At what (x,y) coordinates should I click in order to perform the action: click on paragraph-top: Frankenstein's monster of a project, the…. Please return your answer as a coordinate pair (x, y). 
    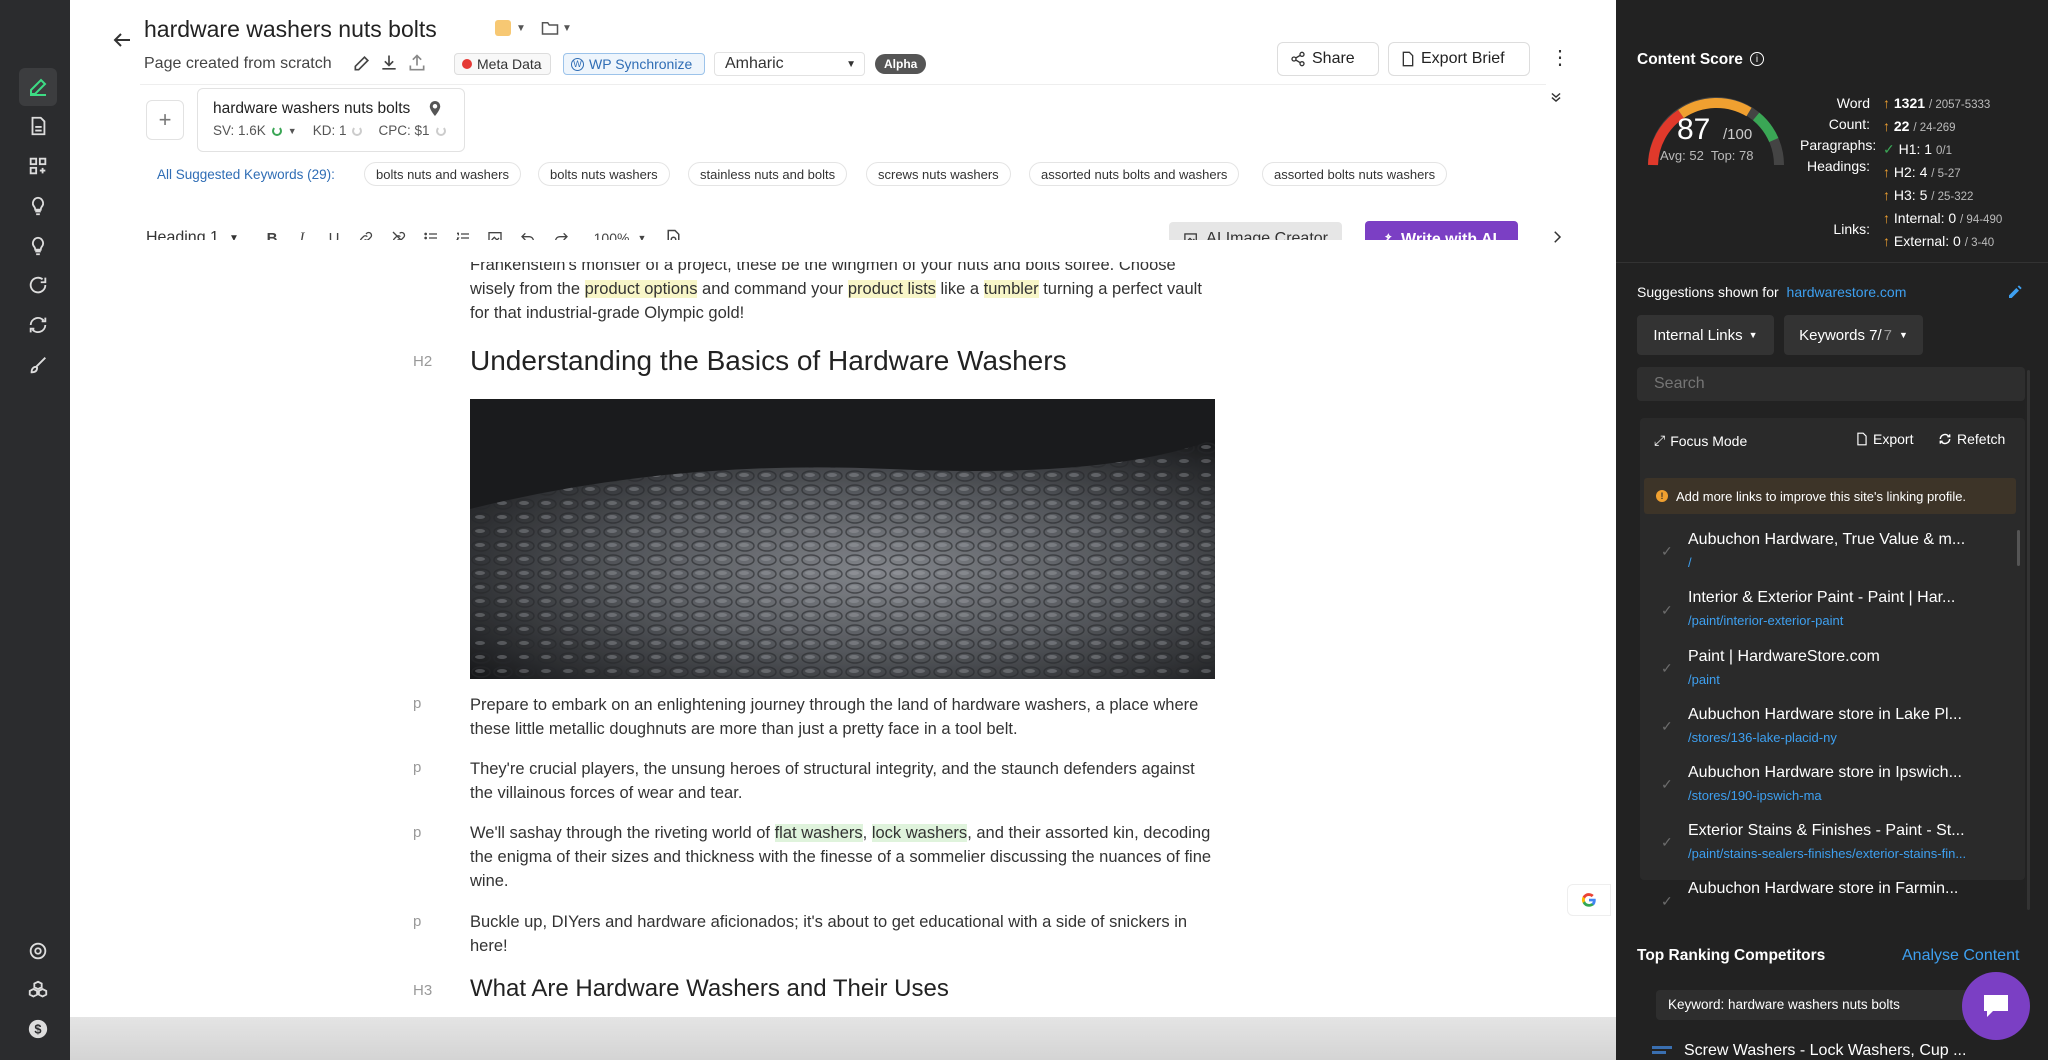
    Looking at the image, I should click on (842, 289).